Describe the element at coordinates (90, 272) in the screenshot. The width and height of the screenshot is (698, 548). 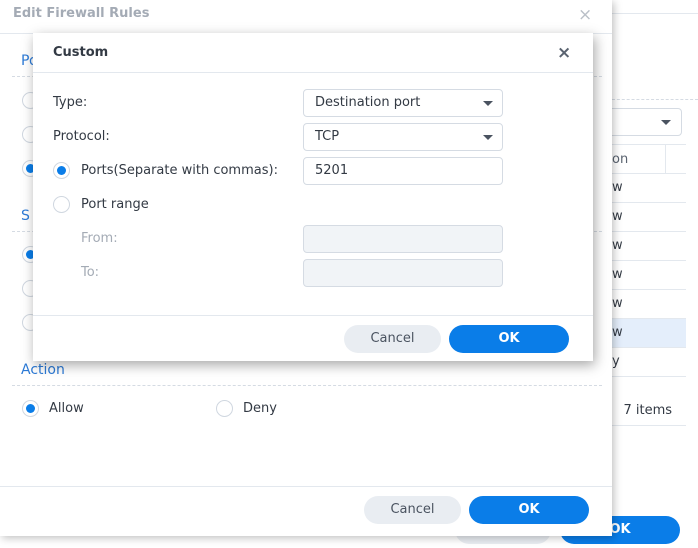
I see `to-label: To:` at that location.